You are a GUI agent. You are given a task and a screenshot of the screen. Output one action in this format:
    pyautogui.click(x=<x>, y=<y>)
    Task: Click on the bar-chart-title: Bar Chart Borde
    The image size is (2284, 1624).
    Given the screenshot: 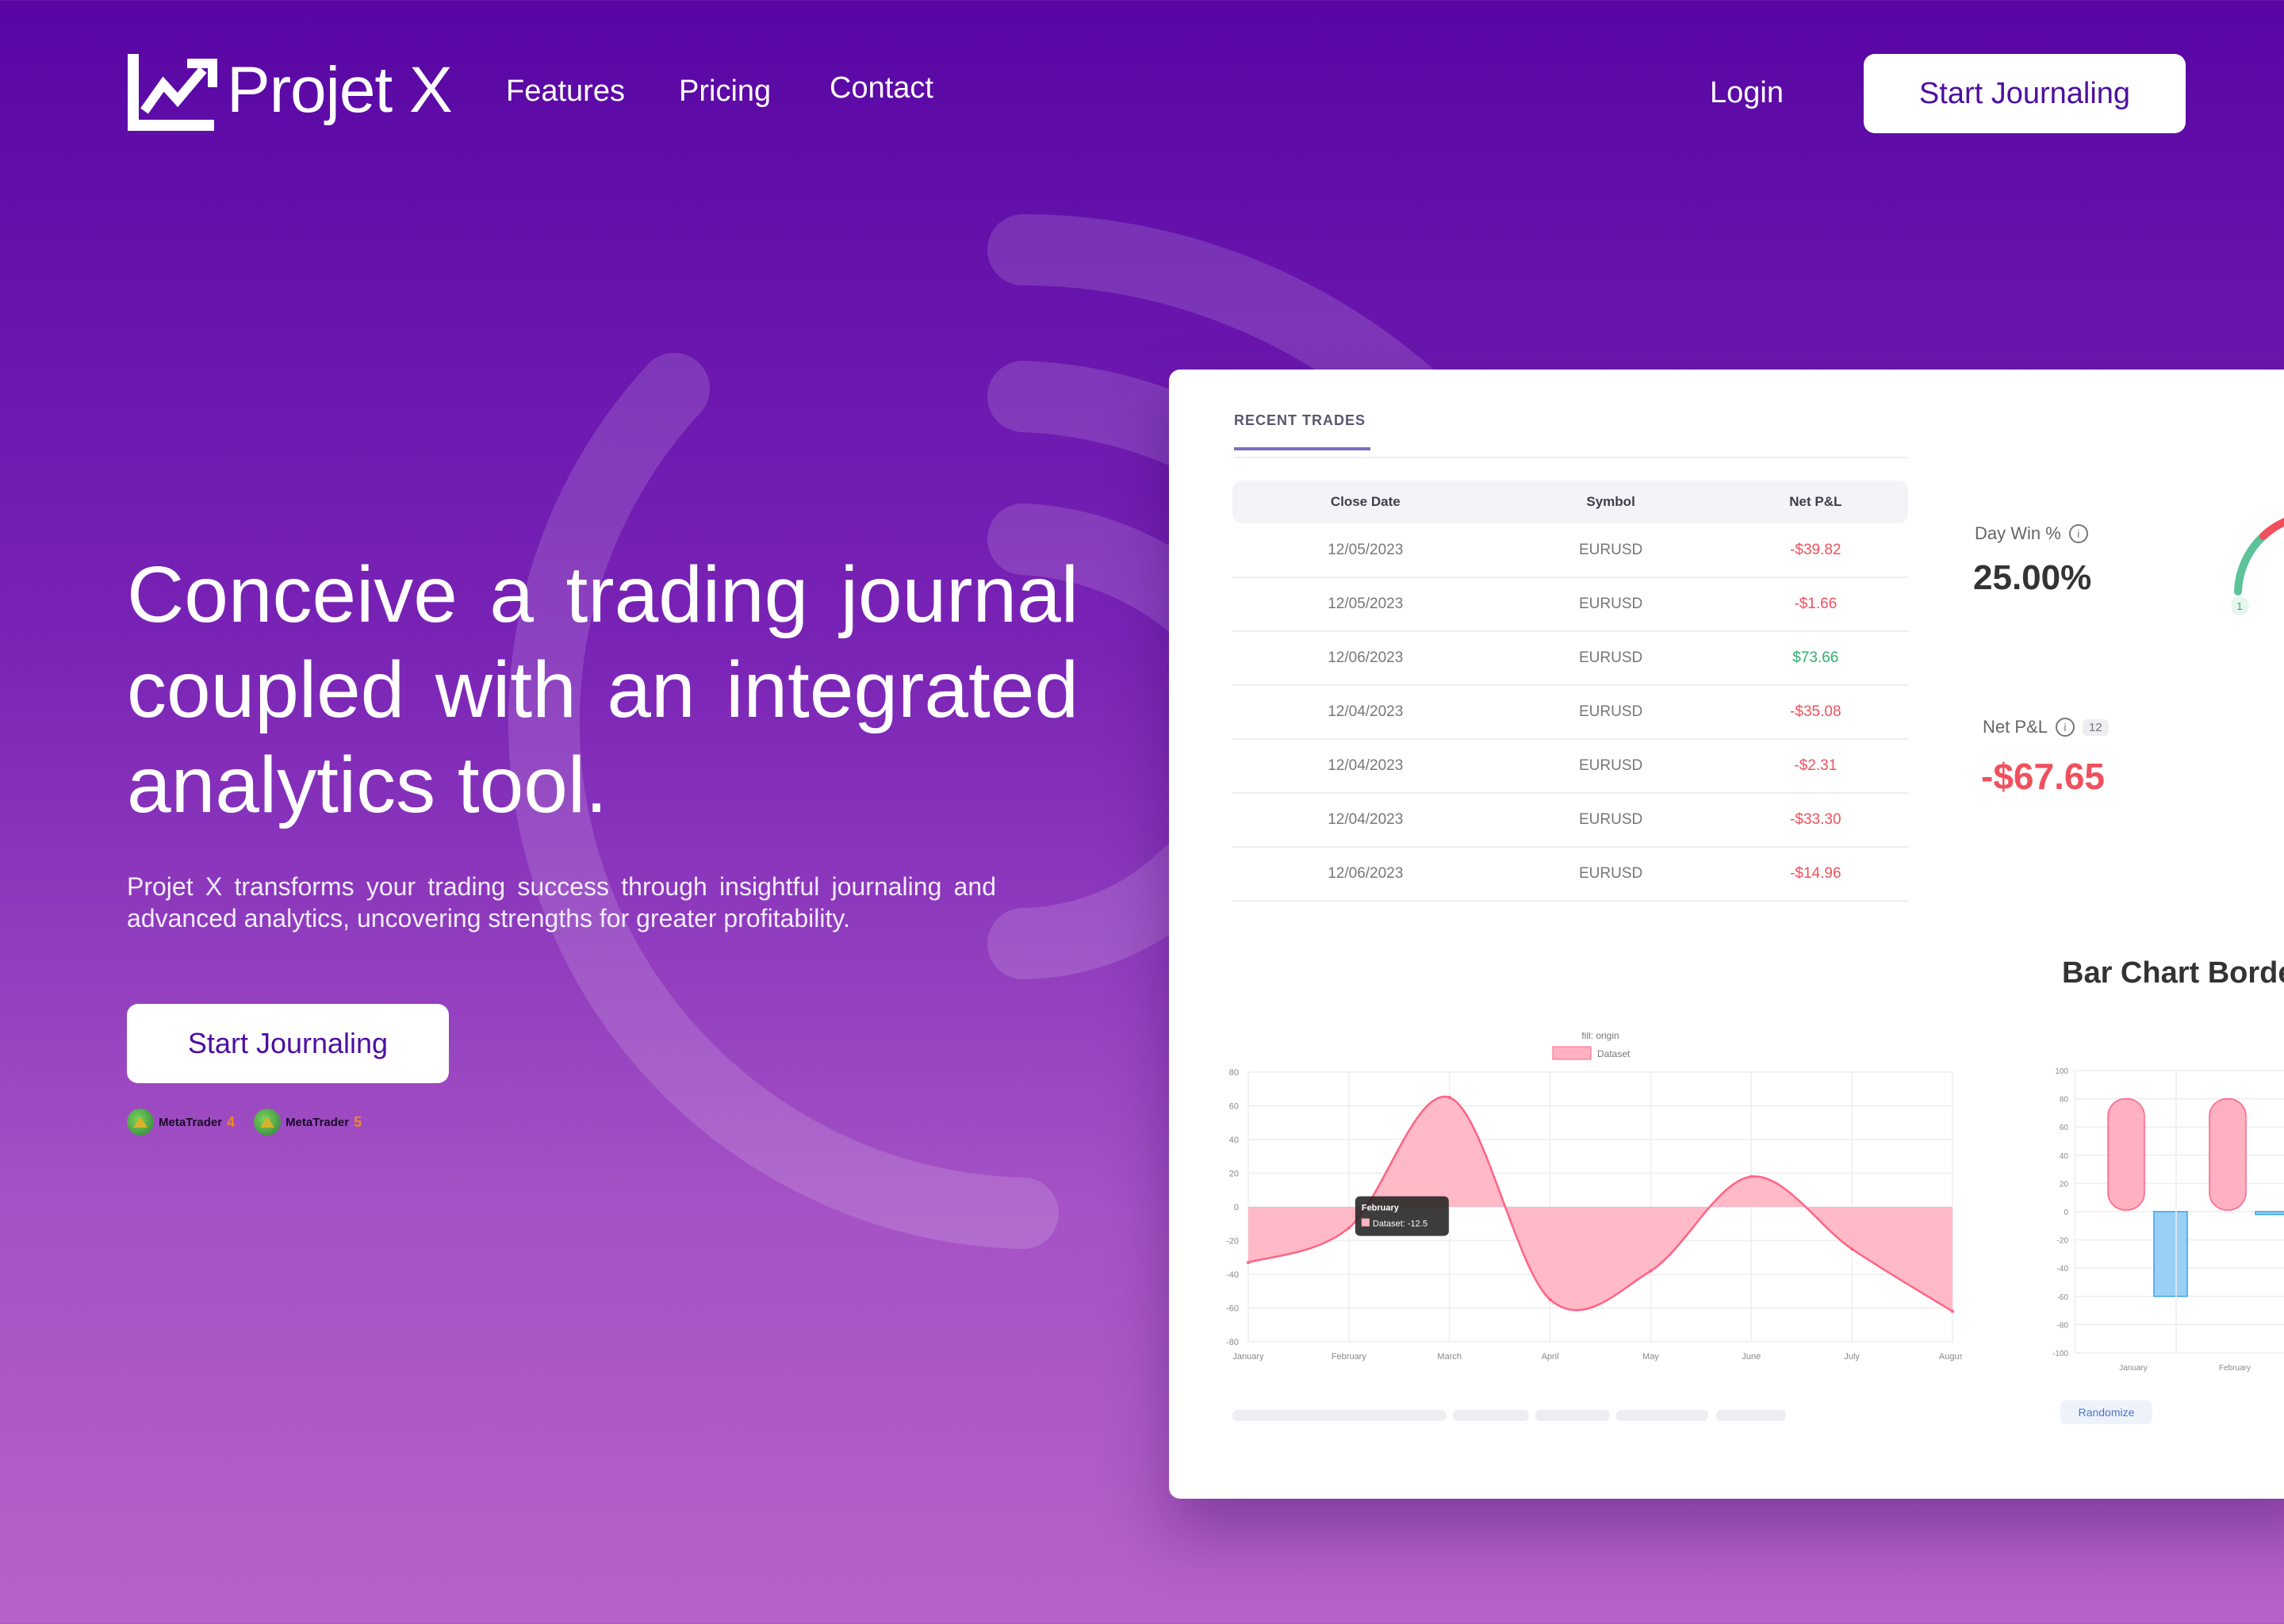 What is the action you would take?
    pyautogui.click(x=2173, y=973)
    